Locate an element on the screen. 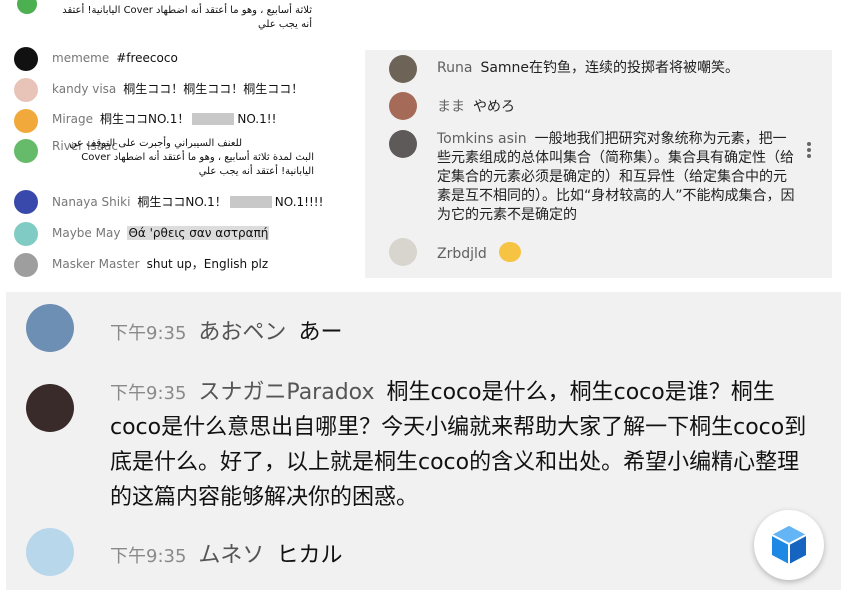 Image resolution: width=847 pixels, height=596 pixels. comment-row: kandy visa 桐生ココ！桐生ココ！桐生ココ！ is located at coordinates (177, 89).